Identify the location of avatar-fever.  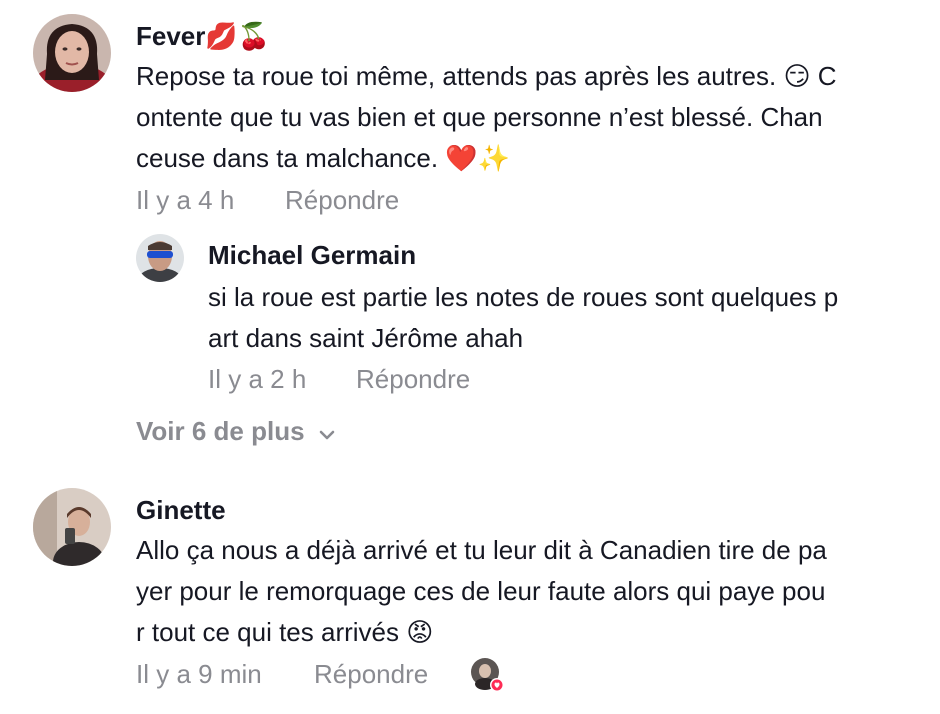
(72, 53).